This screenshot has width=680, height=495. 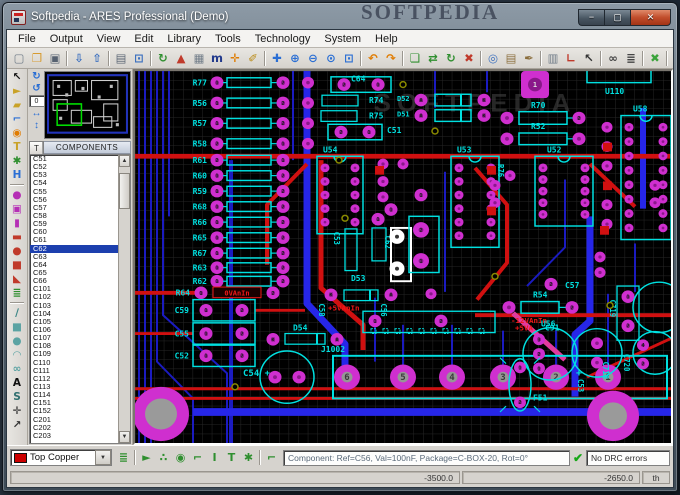 What do you see at coordinates (493, 58) in the screenshot?
I see `pick-parts-icon: ◎` at bounding box center [493, 58].